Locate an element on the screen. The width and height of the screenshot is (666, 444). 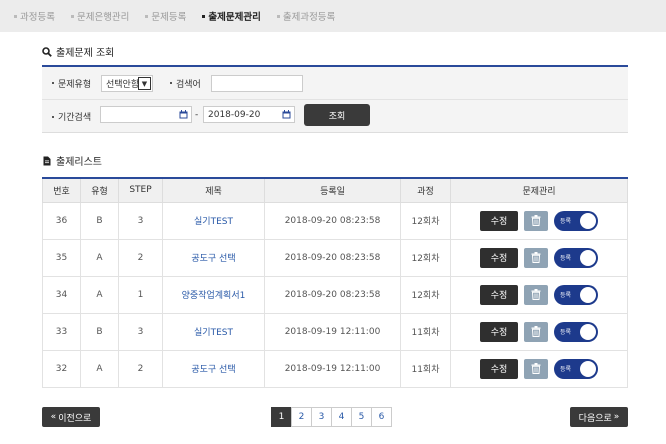
table-row: 34 A 1 양중작업계획서1 2018-09-20 08:23:58 12회차 수정 등록 is located at coordinates (335, 294).